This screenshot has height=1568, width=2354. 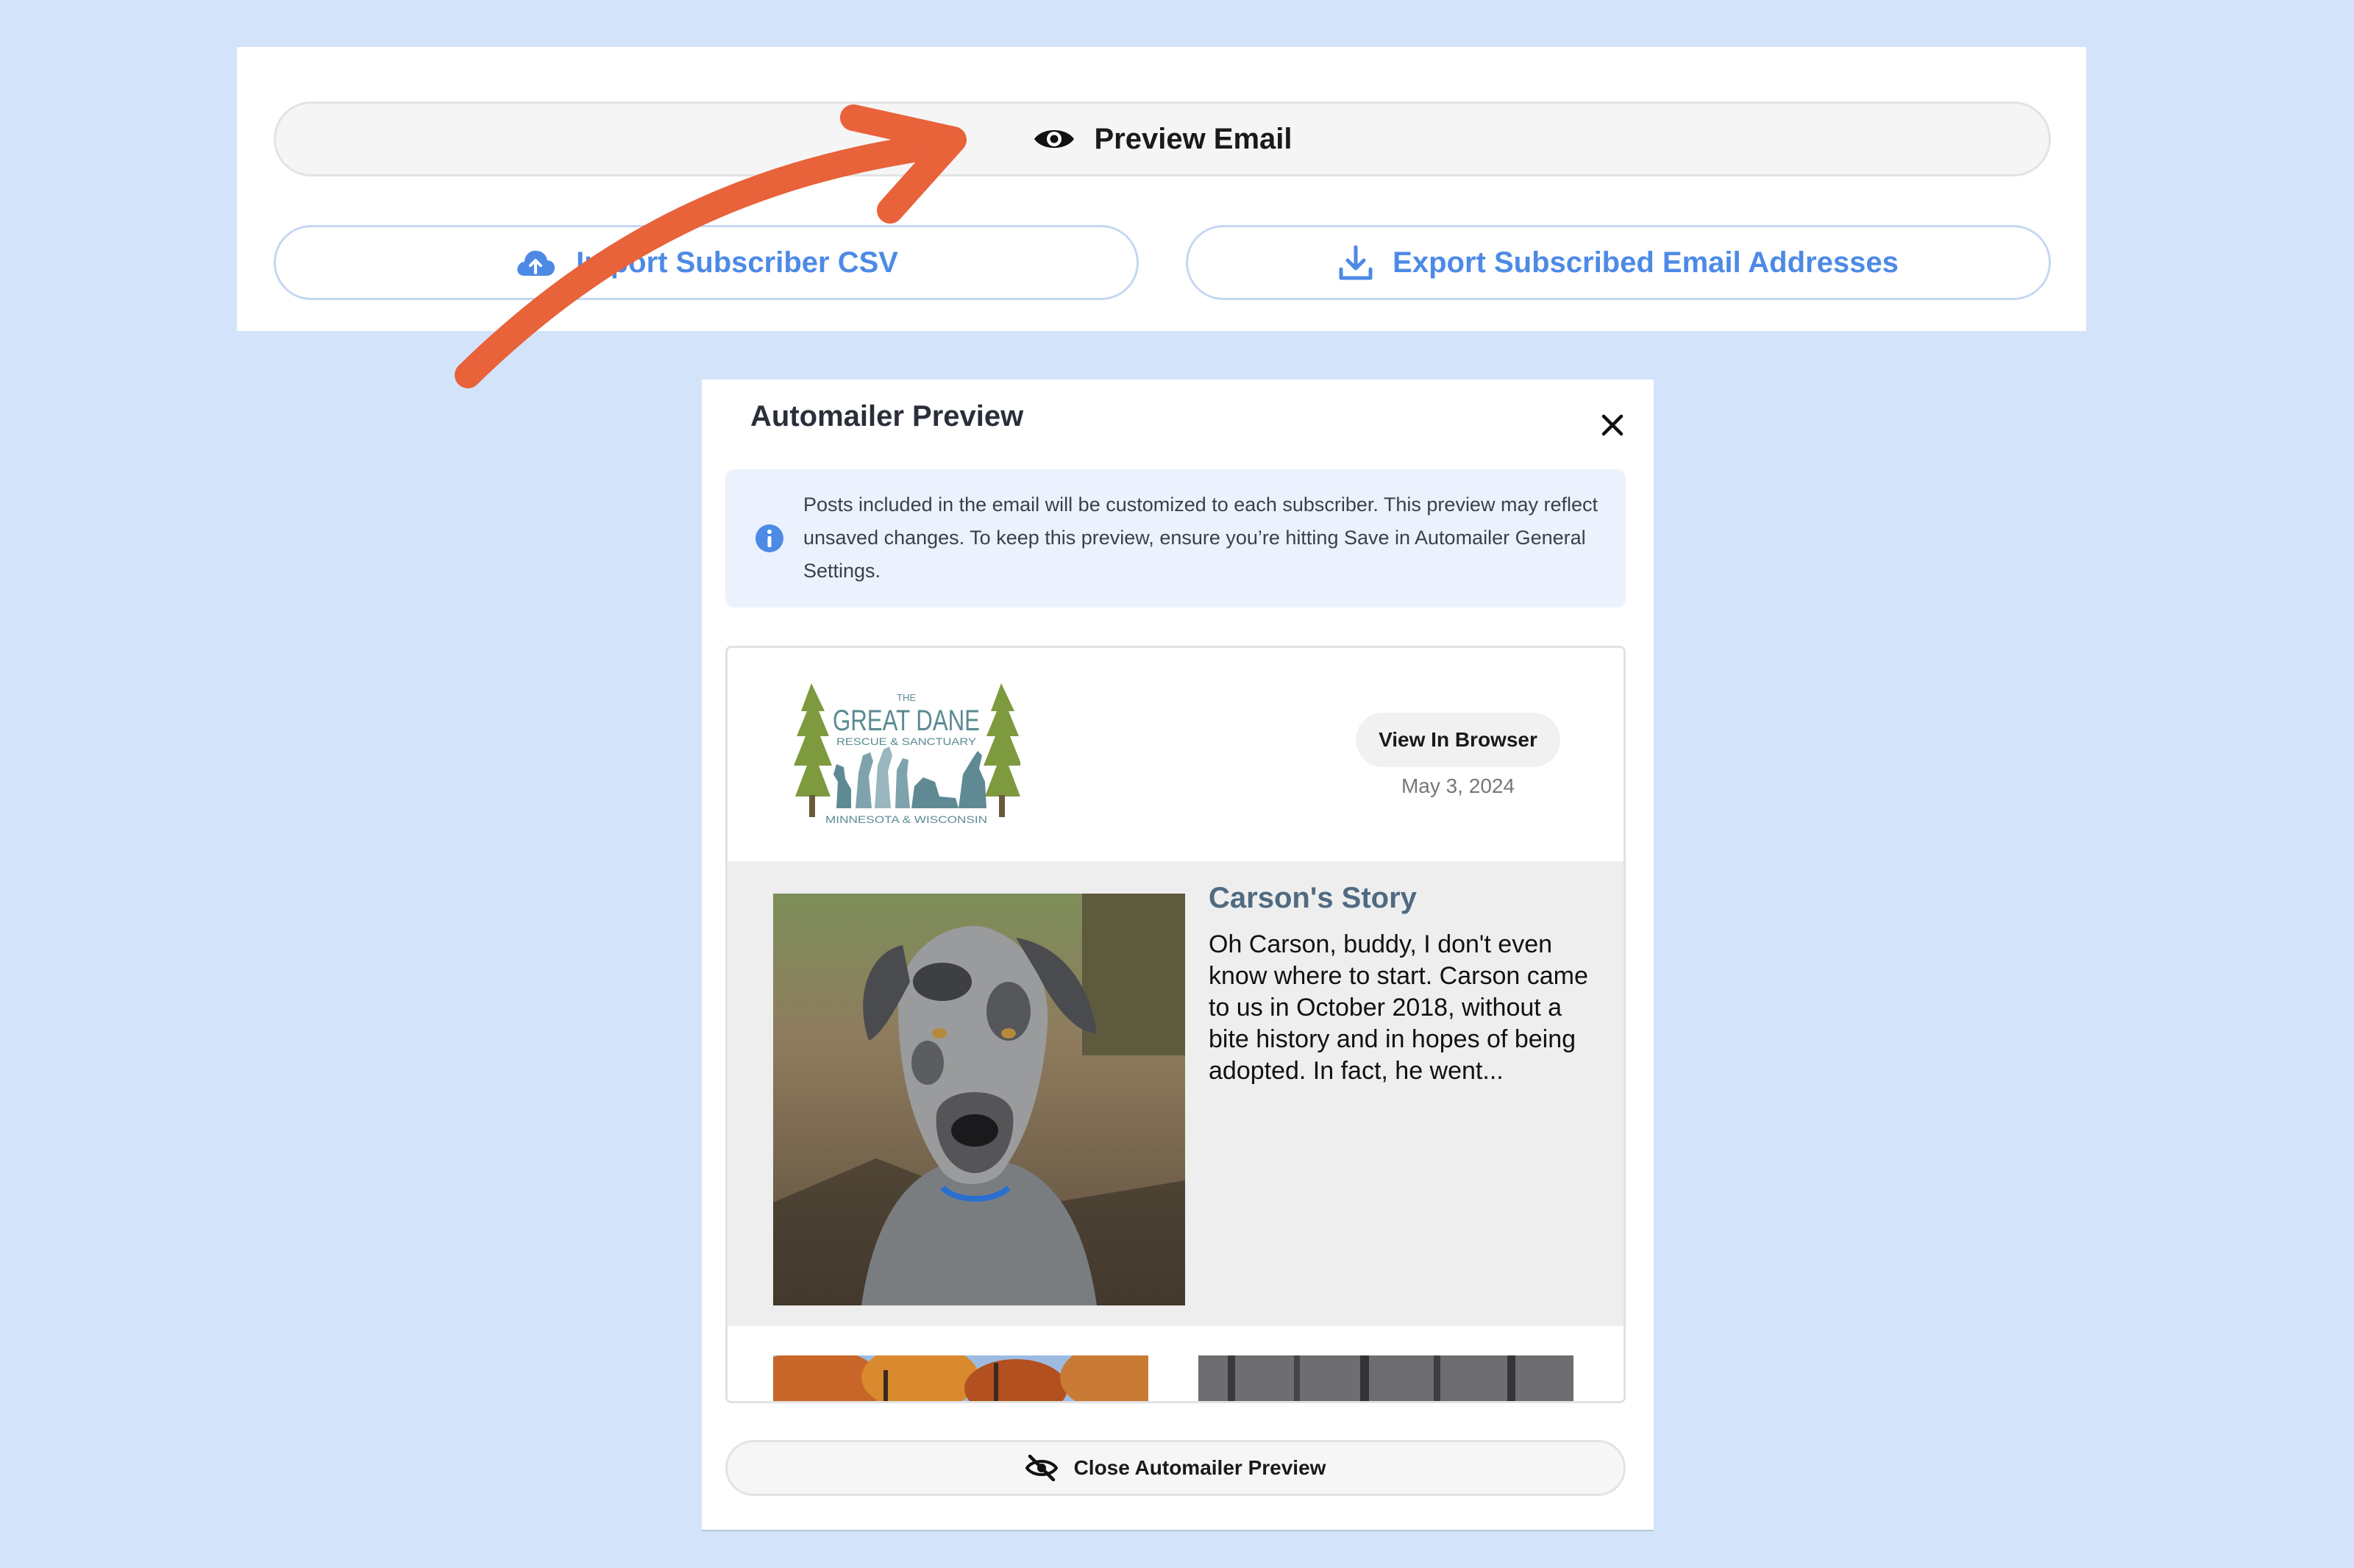 I want to click on export-subscribed-emails-button: Export Subscribed Email Addresses, so click(x=1618, y=262).